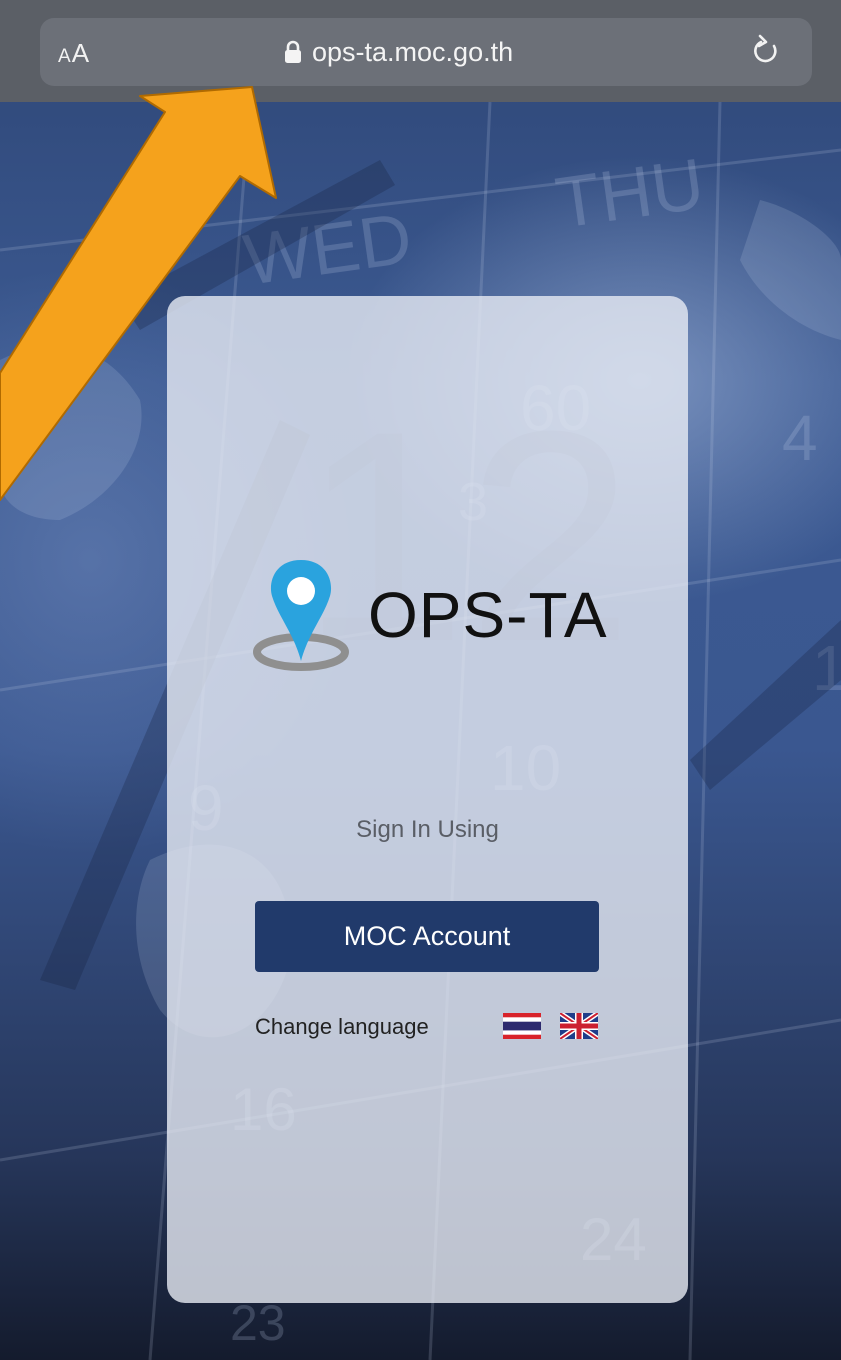  Describe the element at coordinates (138, 293) in the screenshot. I see `annotation-arrow` at that location.